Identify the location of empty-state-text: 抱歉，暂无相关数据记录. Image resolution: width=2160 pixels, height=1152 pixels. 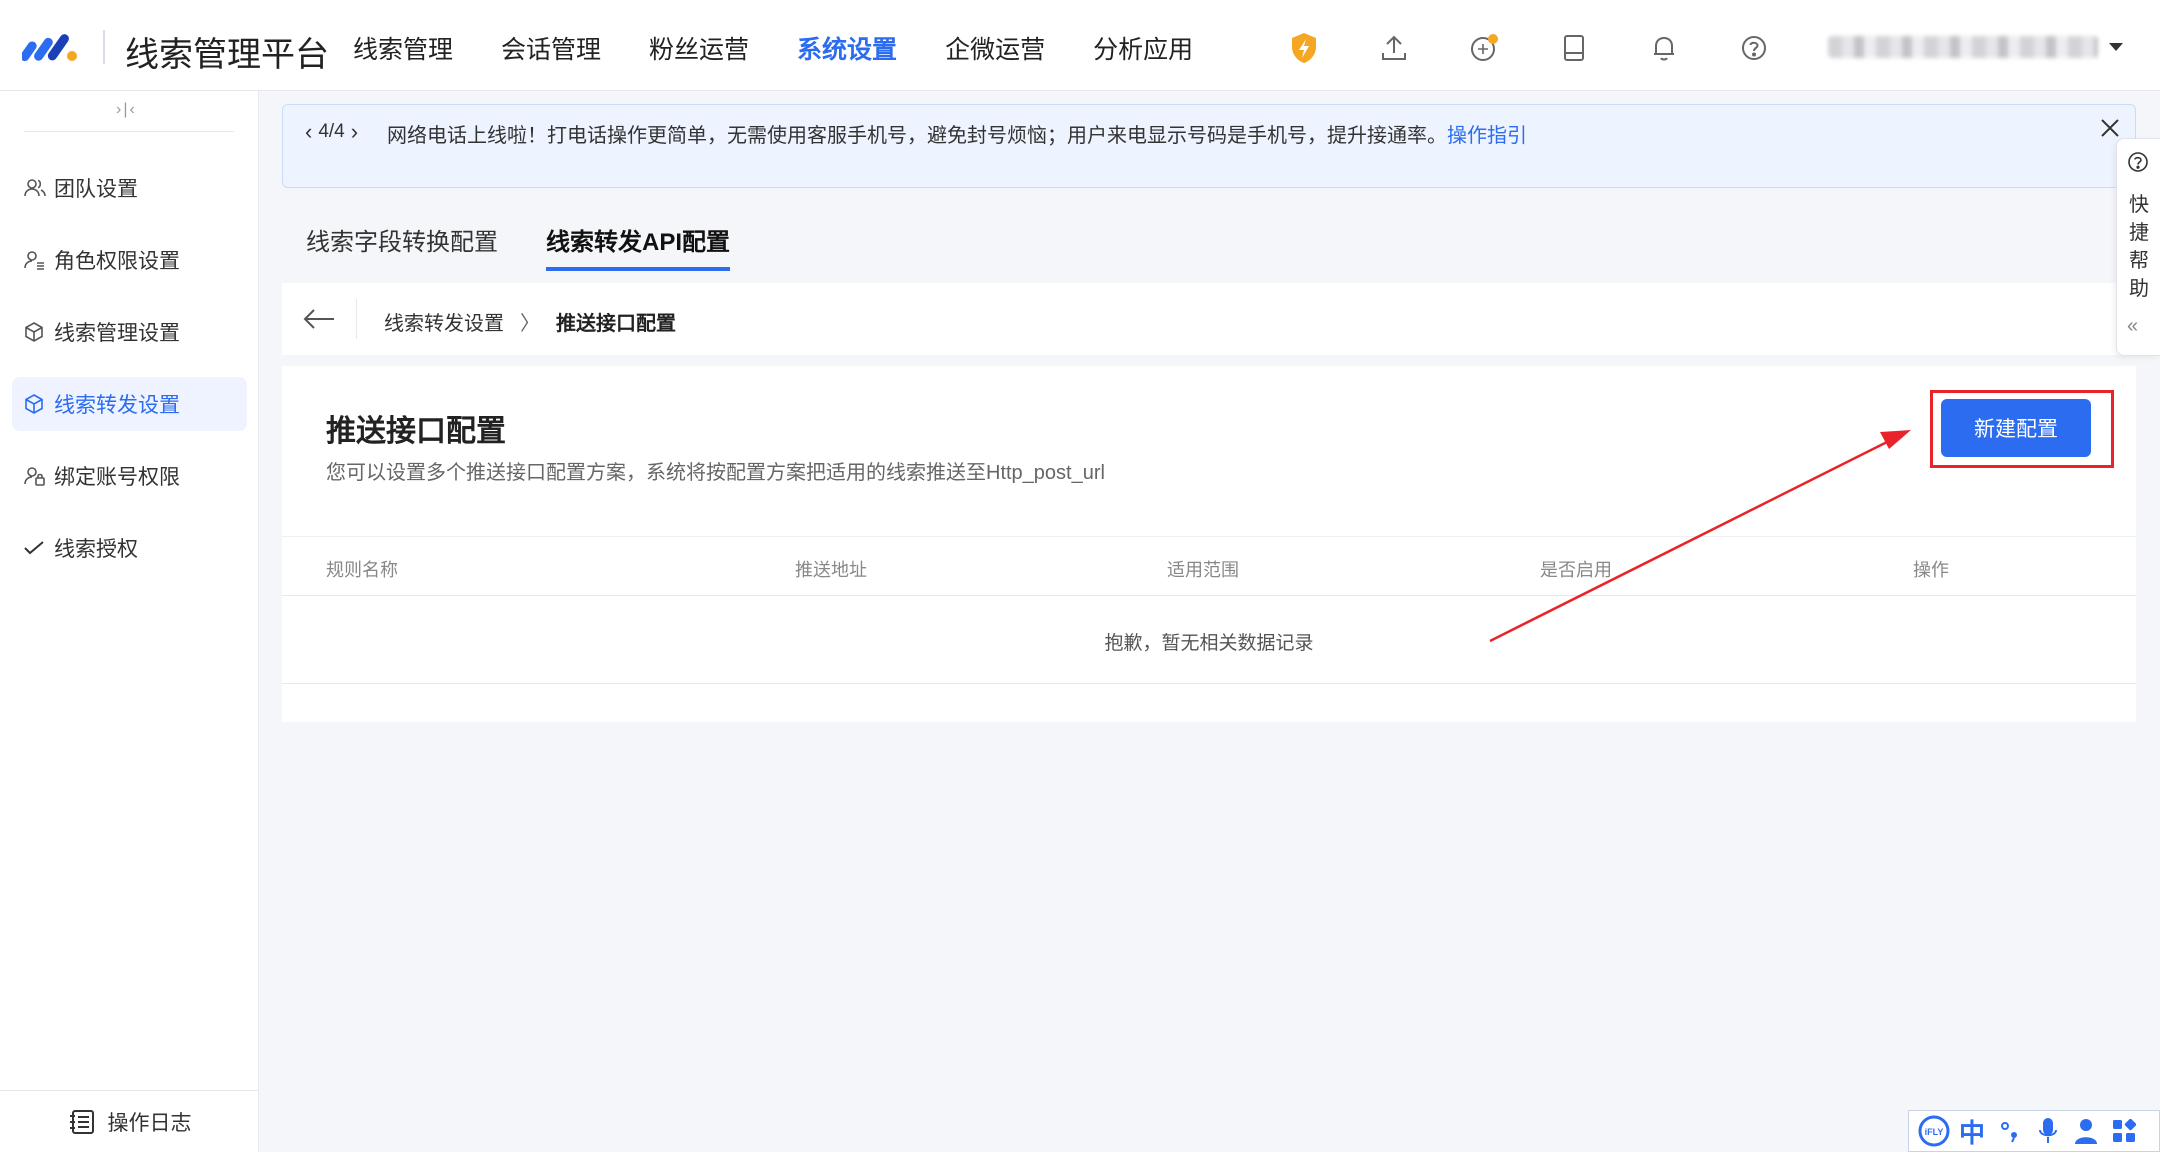
(1209, 643).